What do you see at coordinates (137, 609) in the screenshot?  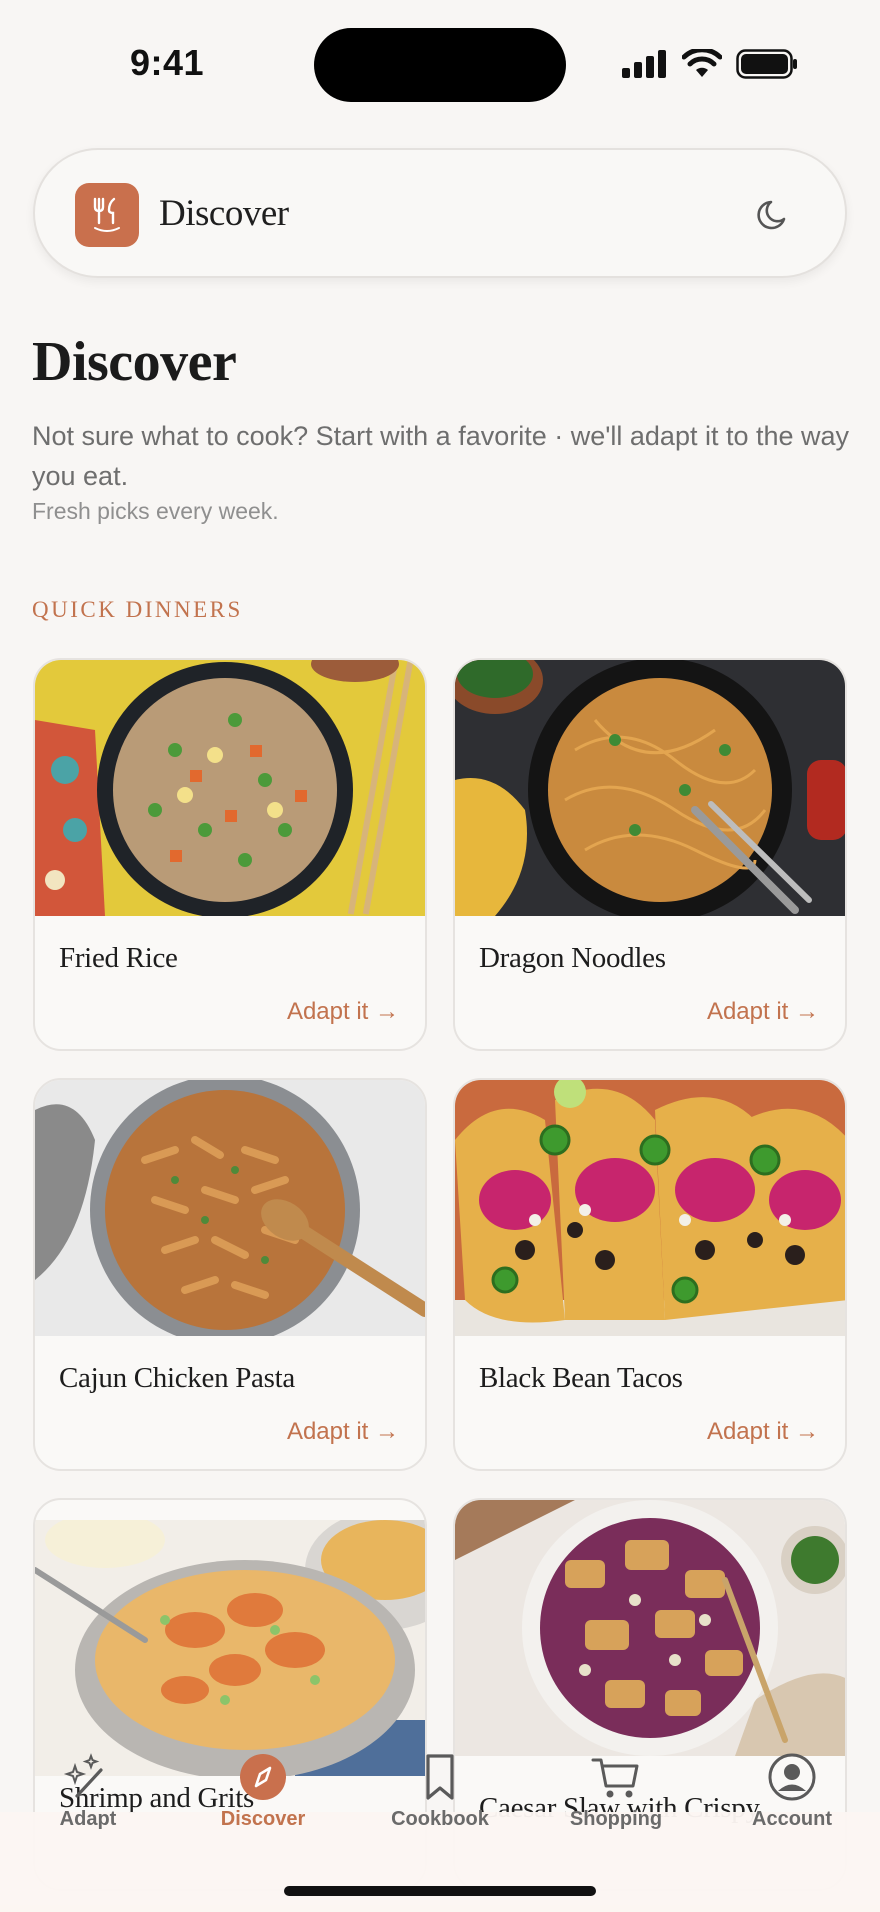 I see `section-label: QUICK DINNERS` at bounding box center [137, 609].